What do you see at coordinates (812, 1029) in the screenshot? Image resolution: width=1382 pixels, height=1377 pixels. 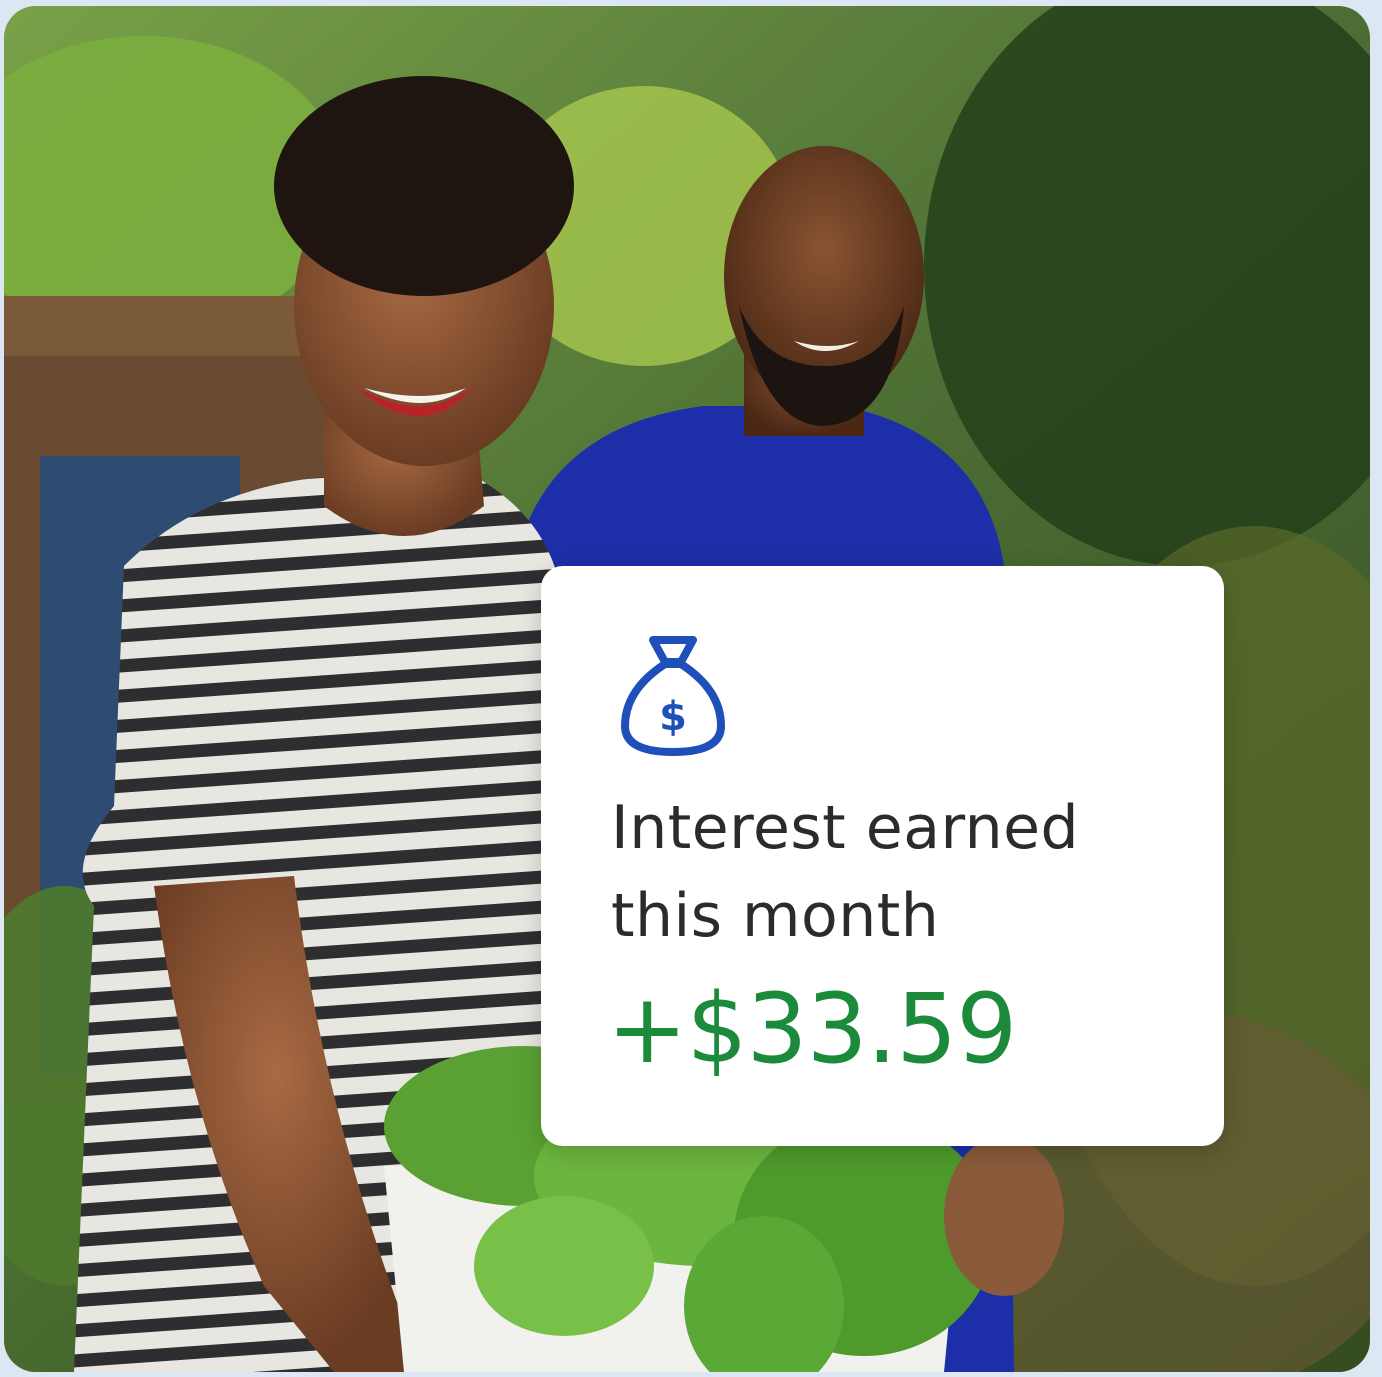 I see `interest-amount: +$33.59` at bounding box center [812, 1029].